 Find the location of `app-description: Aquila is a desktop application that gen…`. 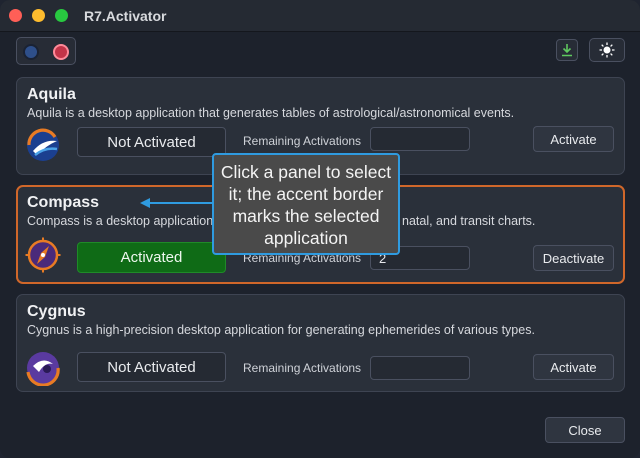

app-description: Aquila is a desktop application that gen… is located at coordinates (271, 113).